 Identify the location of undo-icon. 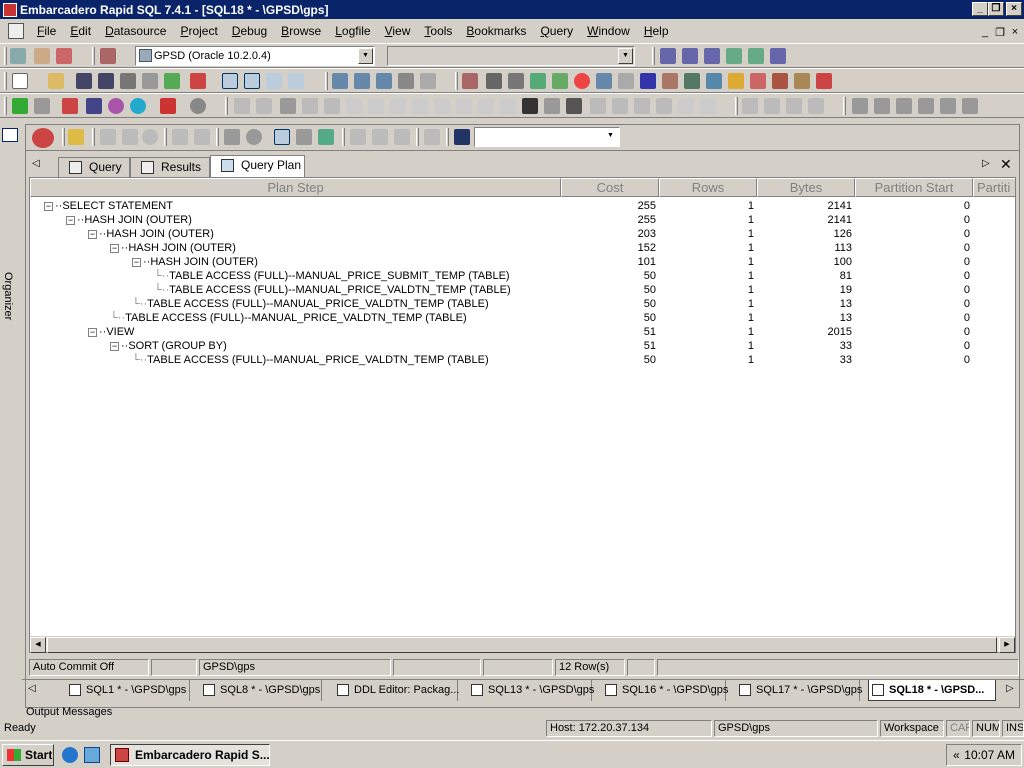
(242, 106).